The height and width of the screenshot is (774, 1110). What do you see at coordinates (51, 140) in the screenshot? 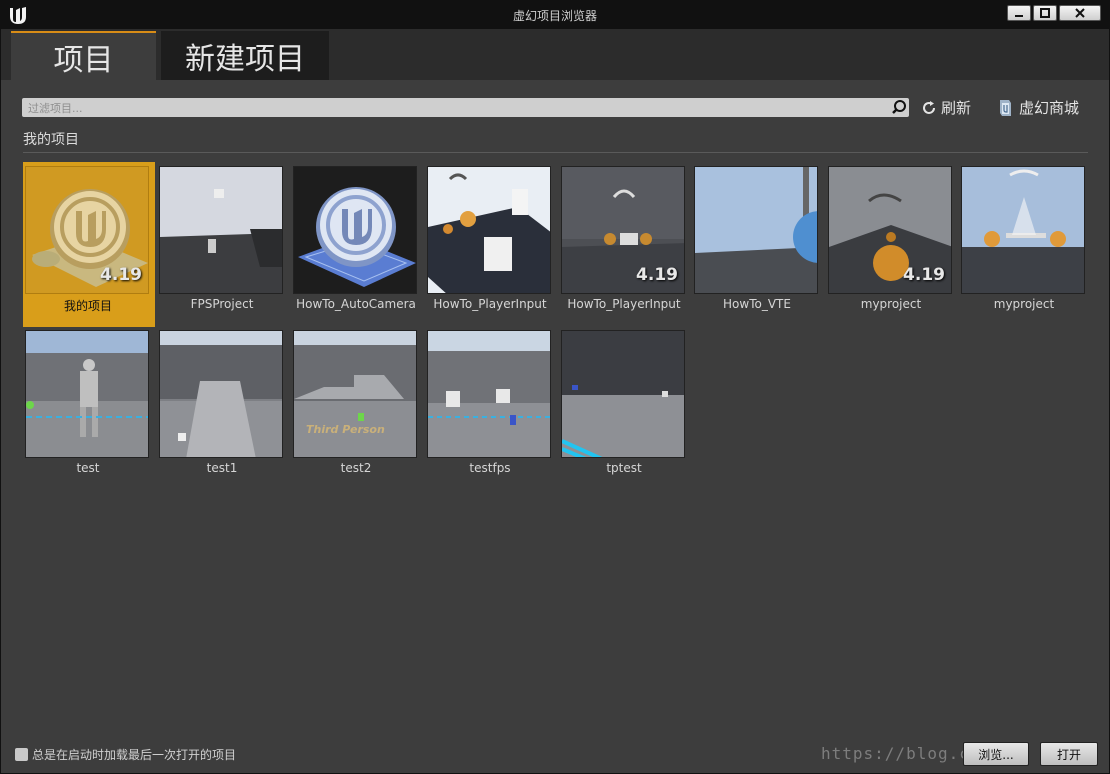
I see `section-title: 我的项目` at bounding box center [51, 140].